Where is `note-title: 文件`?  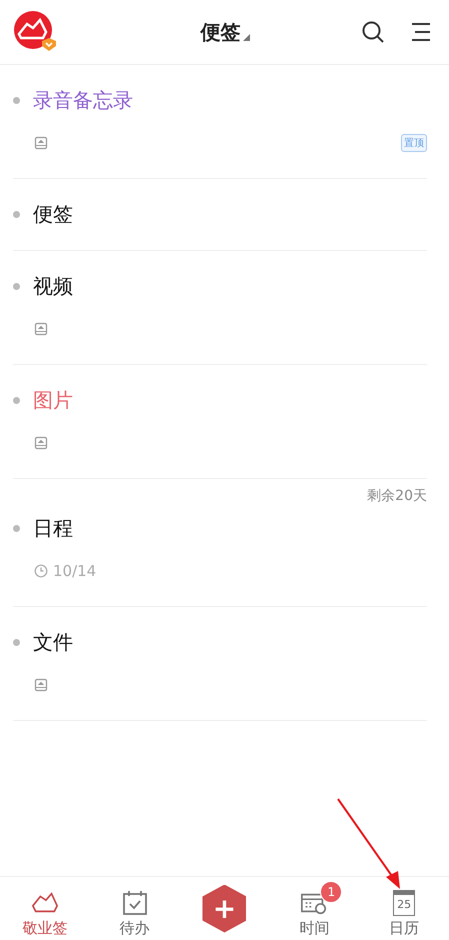 note-title: 文件 is located at coordinates (53, 642).